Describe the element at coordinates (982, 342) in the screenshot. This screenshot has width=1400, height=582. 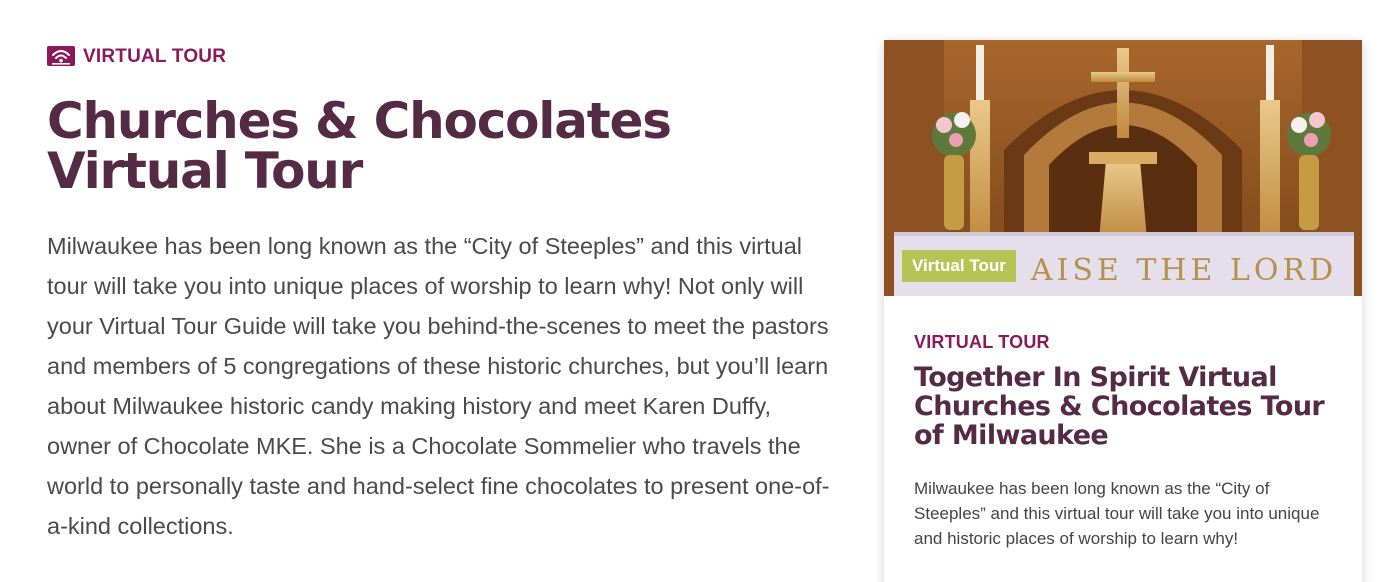
I see `card-category-label: VIRTUAL TOUR` at that location.